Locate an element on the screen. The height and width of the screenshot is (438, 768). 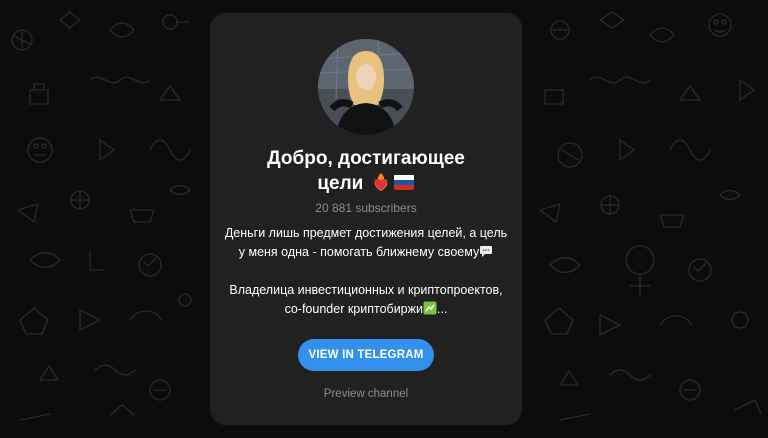
description-line-2: у меня одна - помогать ближнему своему is located at coordinates (359, 252).